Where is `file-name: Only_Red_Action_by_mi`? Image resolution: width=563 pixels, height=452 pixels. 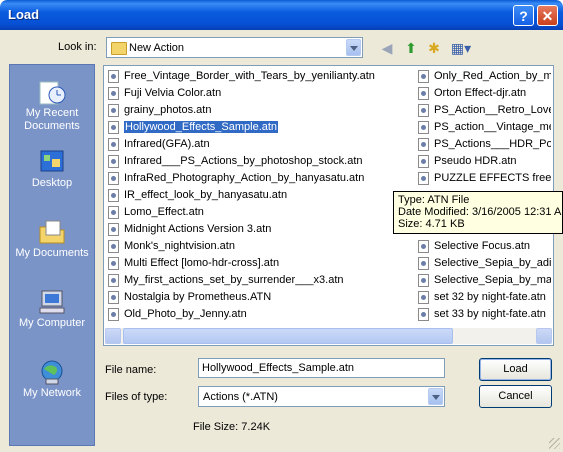 file-name: Only_Red_Action_by_mi is located at coordinates (492, 76).